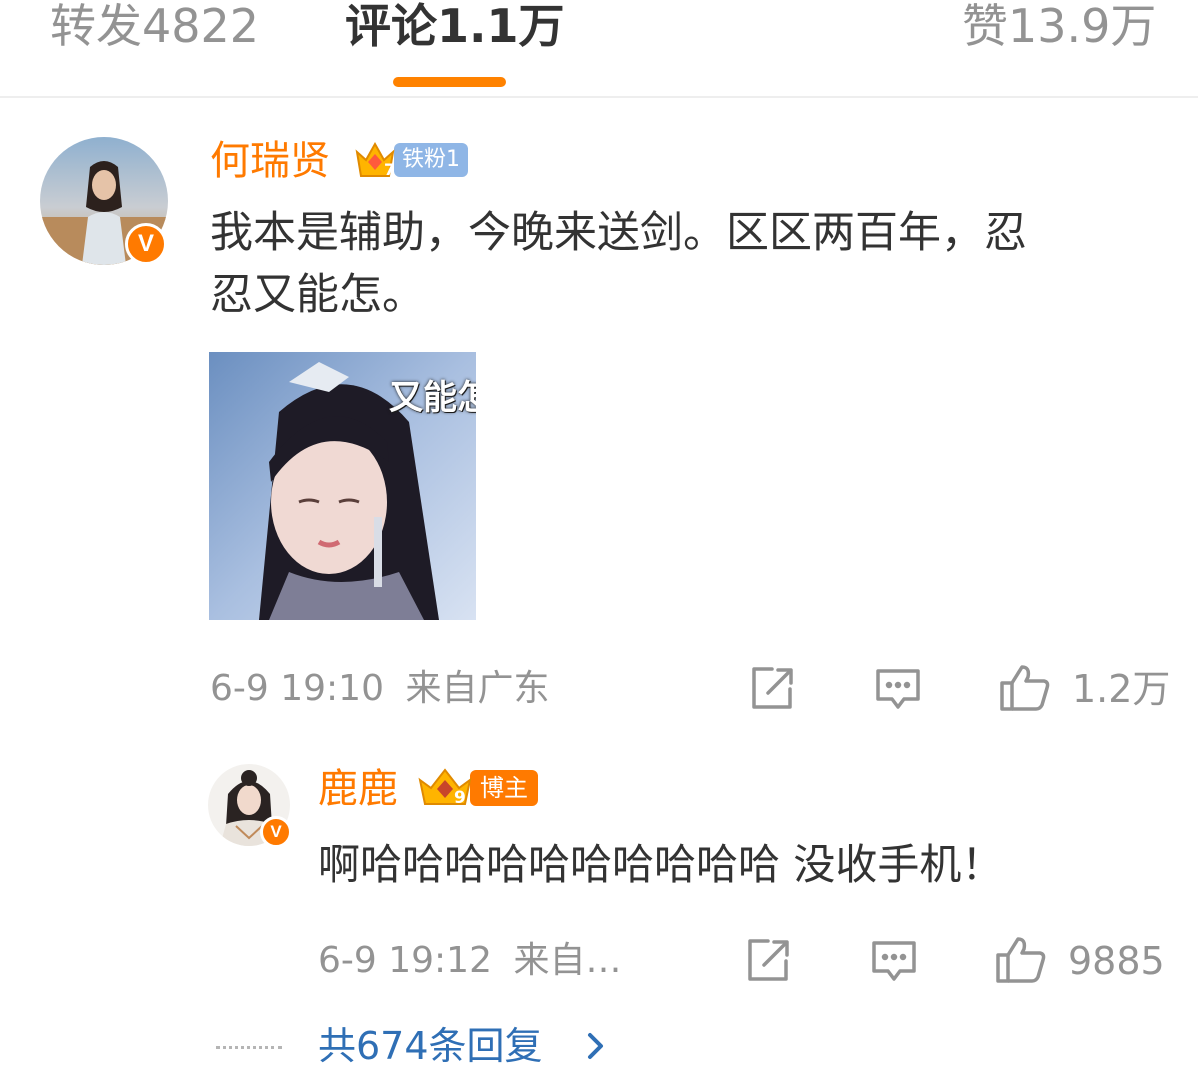  I want to click on comment-image-caption: 又能怎, so click(432, 398).